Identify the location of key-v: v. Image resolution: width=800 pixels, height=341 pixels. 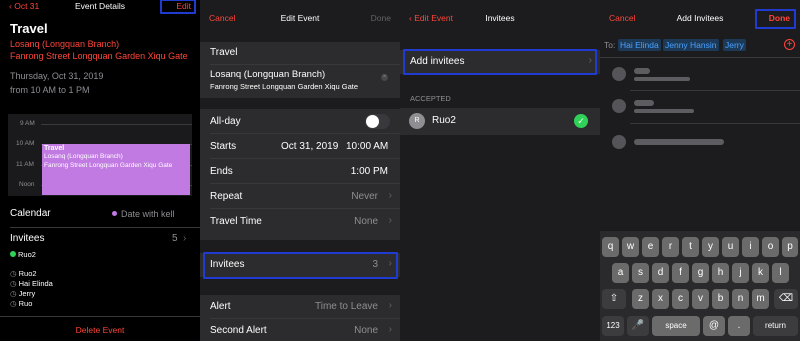
(700, 299).